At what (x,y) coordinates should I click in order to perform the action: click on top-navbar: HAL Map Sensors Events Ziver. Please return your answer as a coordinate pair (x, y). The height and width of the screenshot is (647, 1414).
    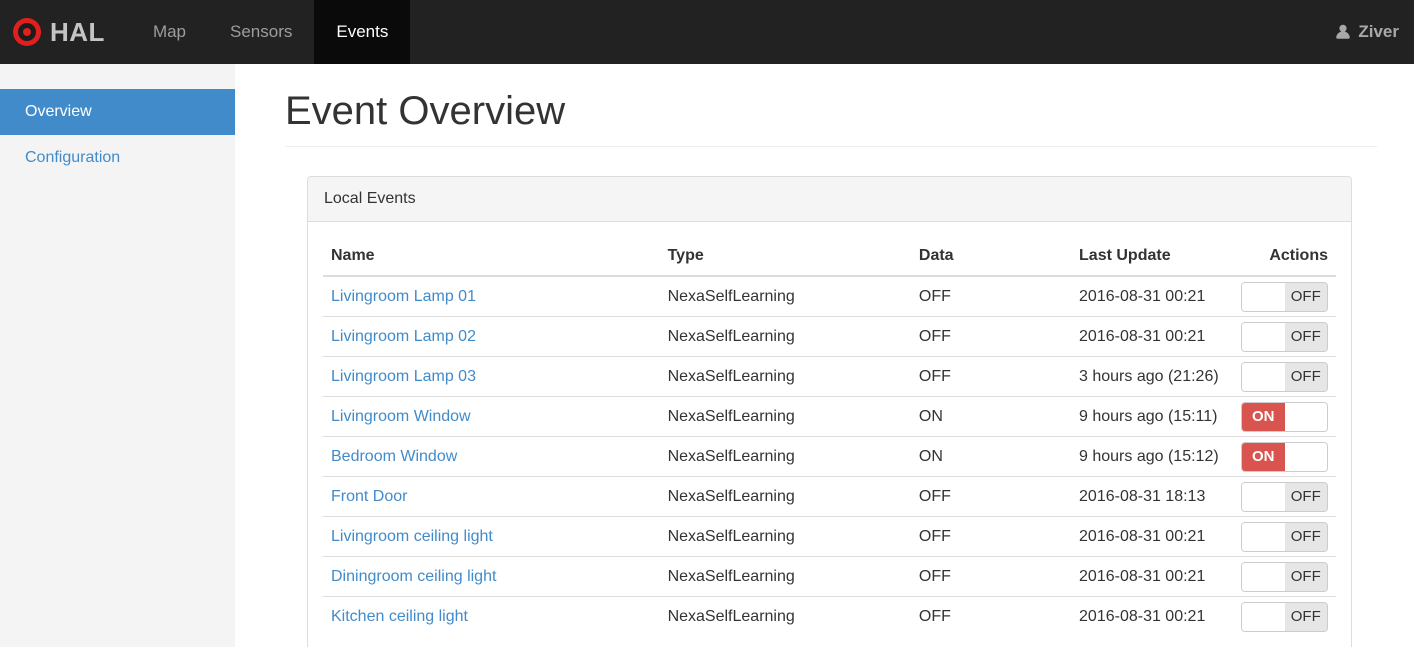
    Looking at the image, I should click on (707, 32).